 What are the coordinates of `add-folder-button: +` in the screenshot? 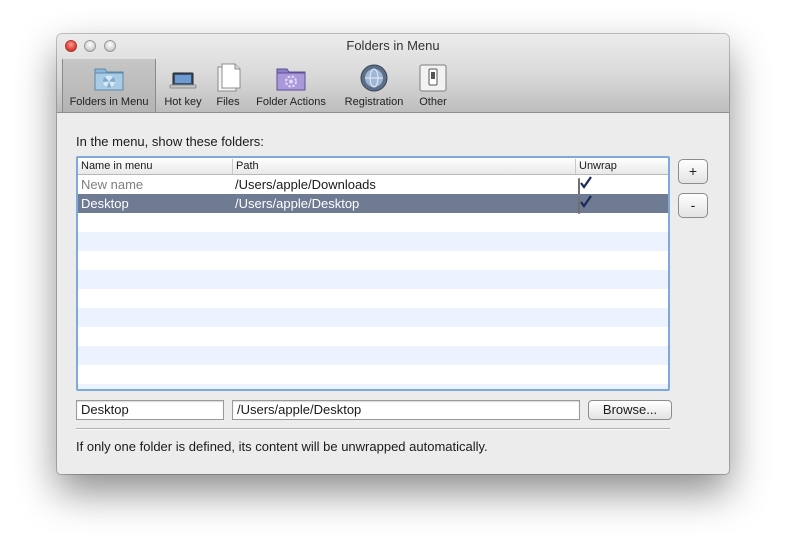 It's located at (693, 171).